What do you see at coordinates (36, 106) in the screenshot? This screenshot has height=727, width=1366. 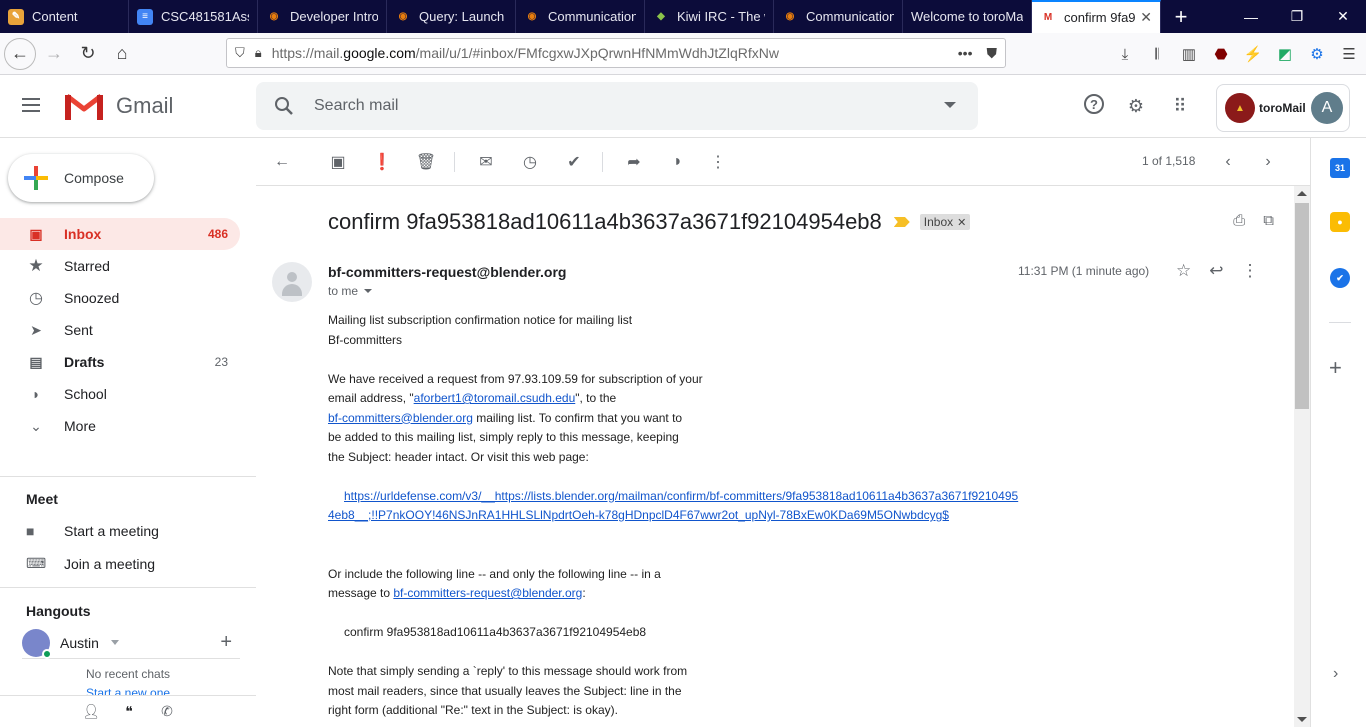 I see `main-menu-icon` at bounding box center [36, 106].